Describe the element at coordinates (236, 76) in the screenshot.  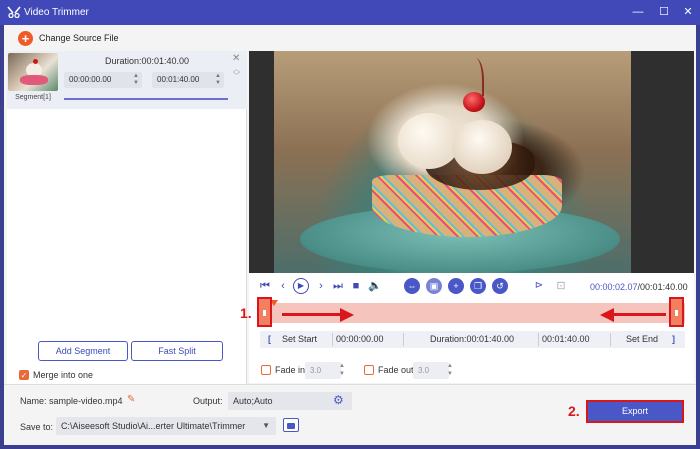
I see `move-down-icon: ﹀` at that location.